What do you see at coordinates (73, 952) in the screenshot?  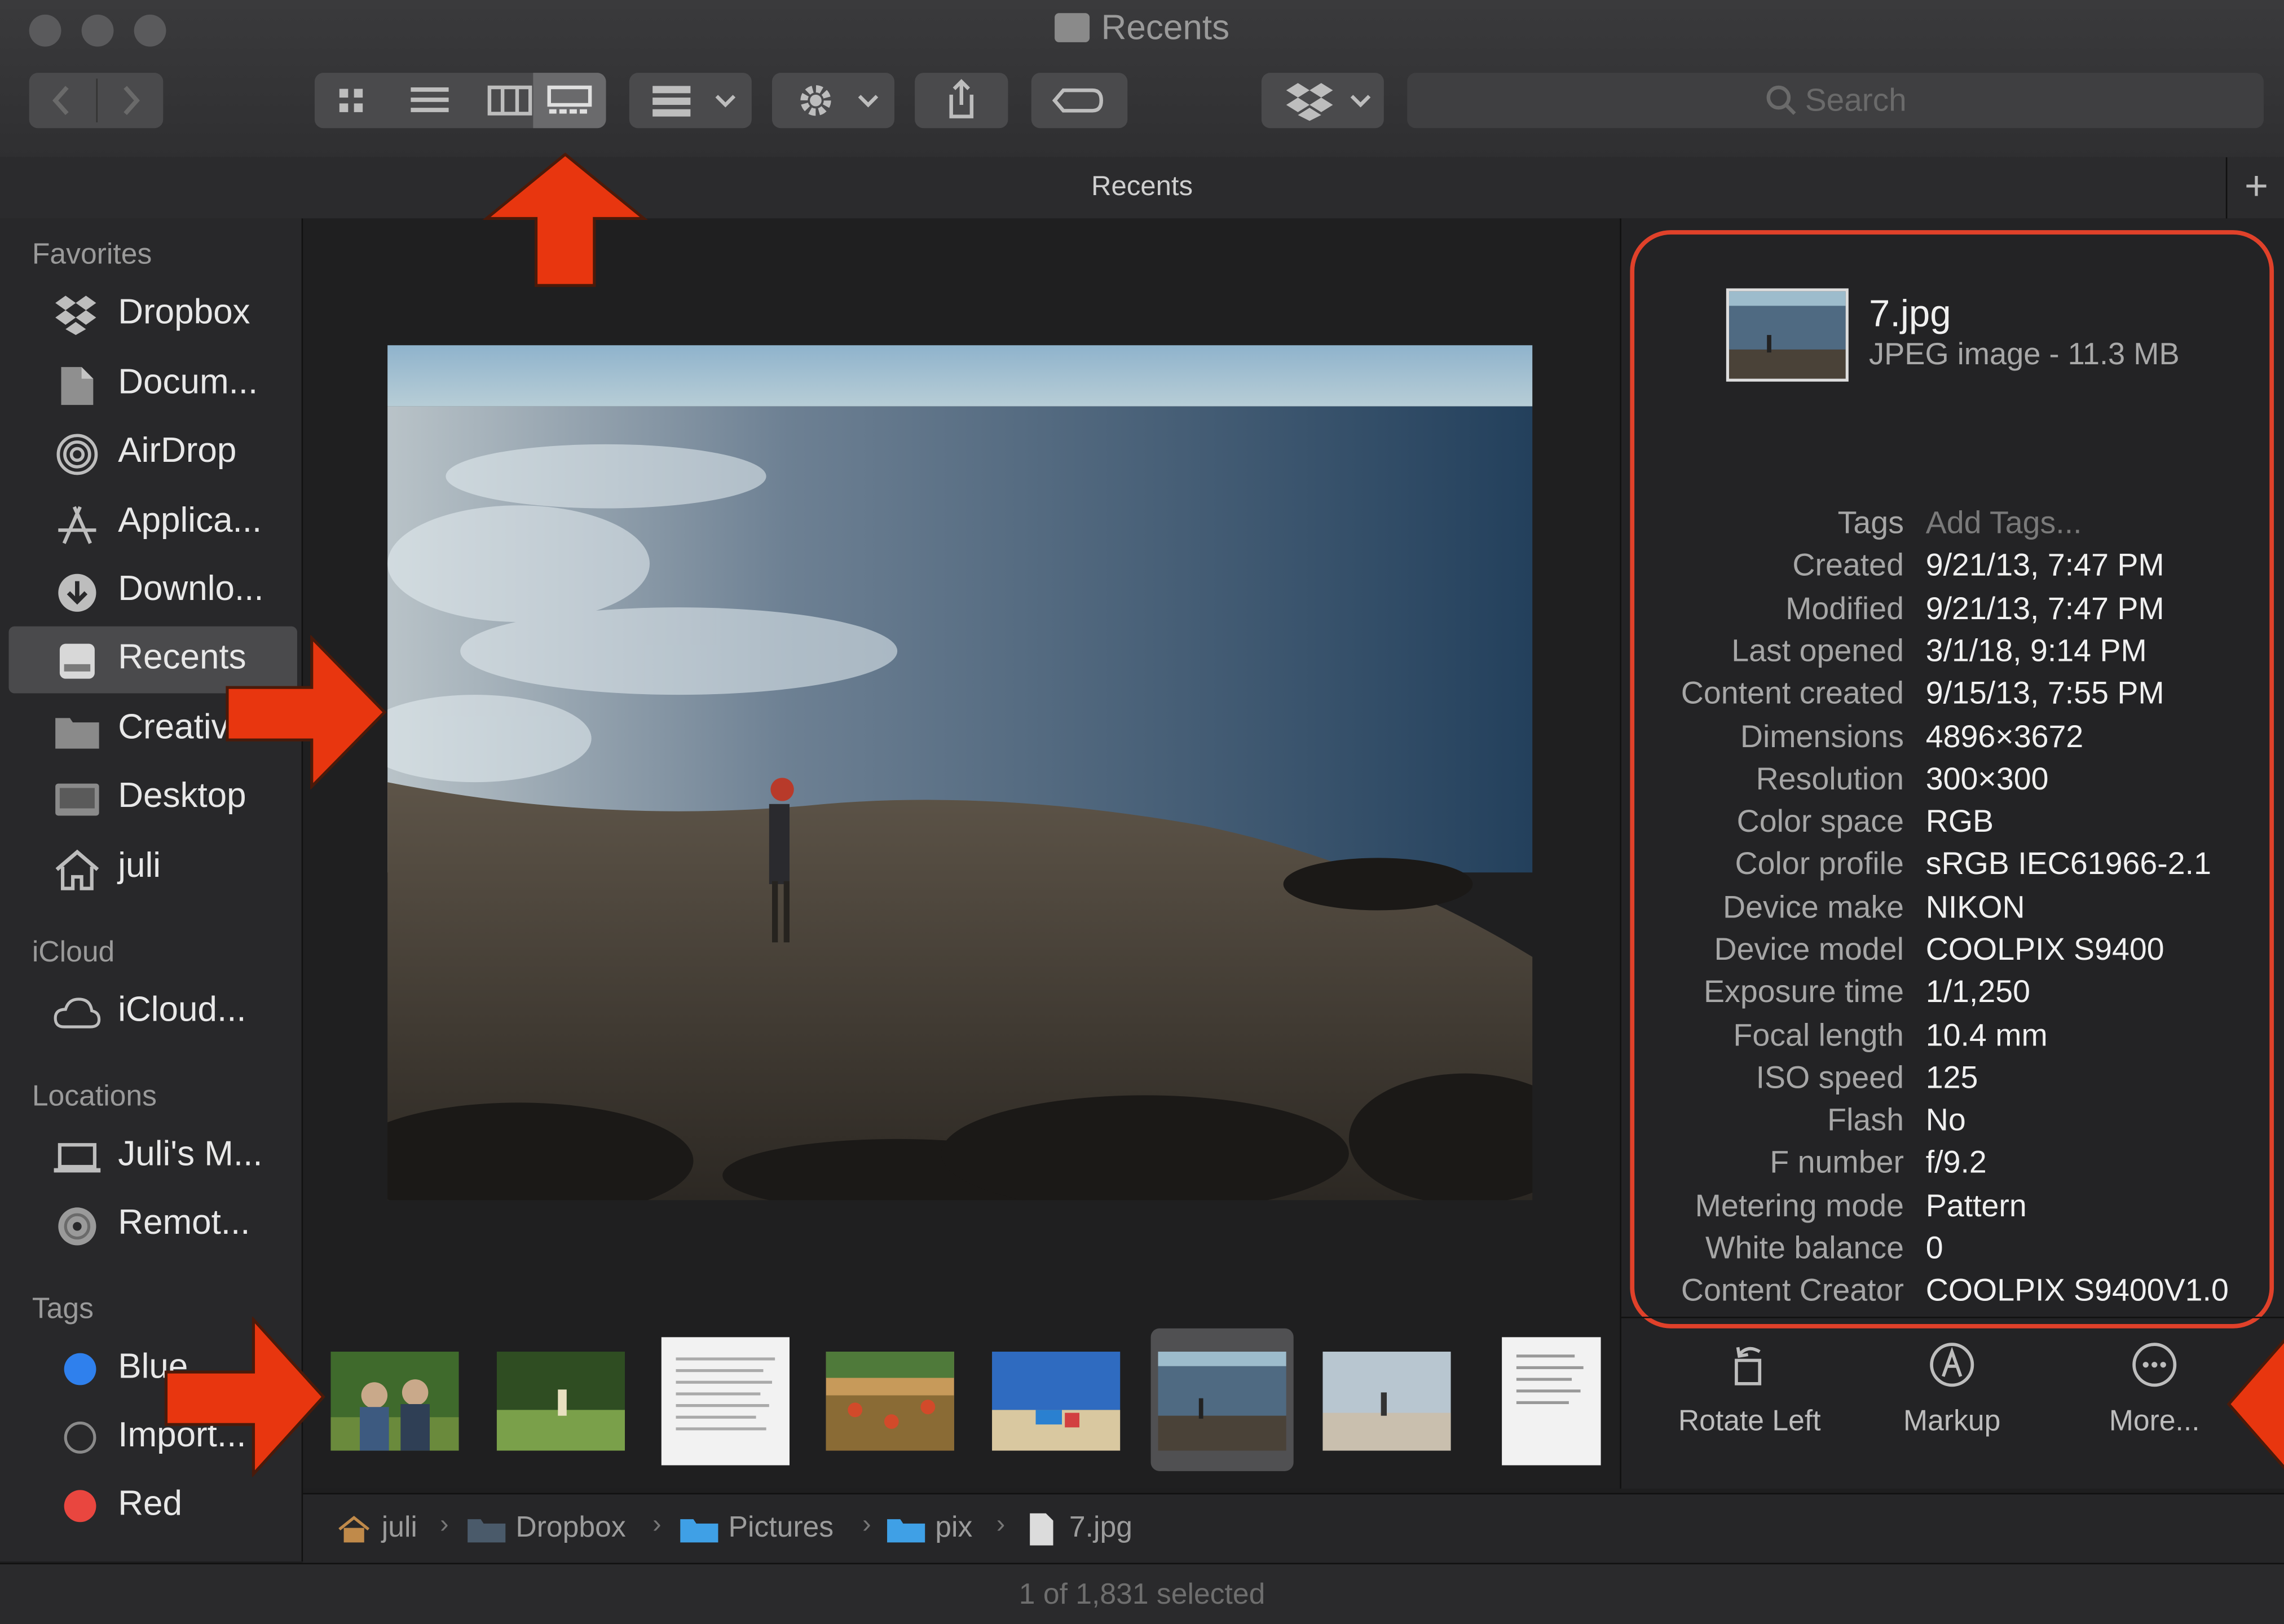 I see `sidebar-section-icloud: iCloud` at bounding box center [73, 952].